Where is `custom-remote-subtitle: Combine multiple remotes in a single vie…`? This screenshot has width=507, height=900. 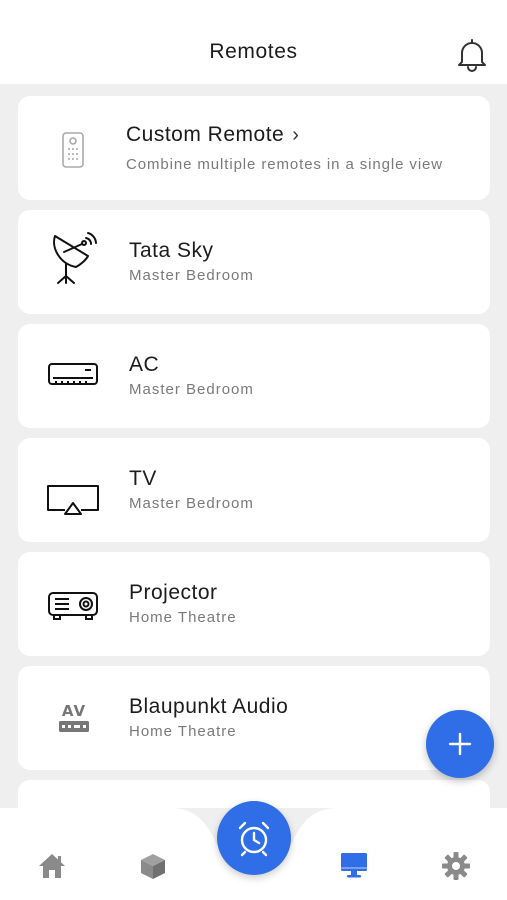 custom-remote-subtitle: Combine multiple remotes in a single vie… is located at coordinates (285, 164).